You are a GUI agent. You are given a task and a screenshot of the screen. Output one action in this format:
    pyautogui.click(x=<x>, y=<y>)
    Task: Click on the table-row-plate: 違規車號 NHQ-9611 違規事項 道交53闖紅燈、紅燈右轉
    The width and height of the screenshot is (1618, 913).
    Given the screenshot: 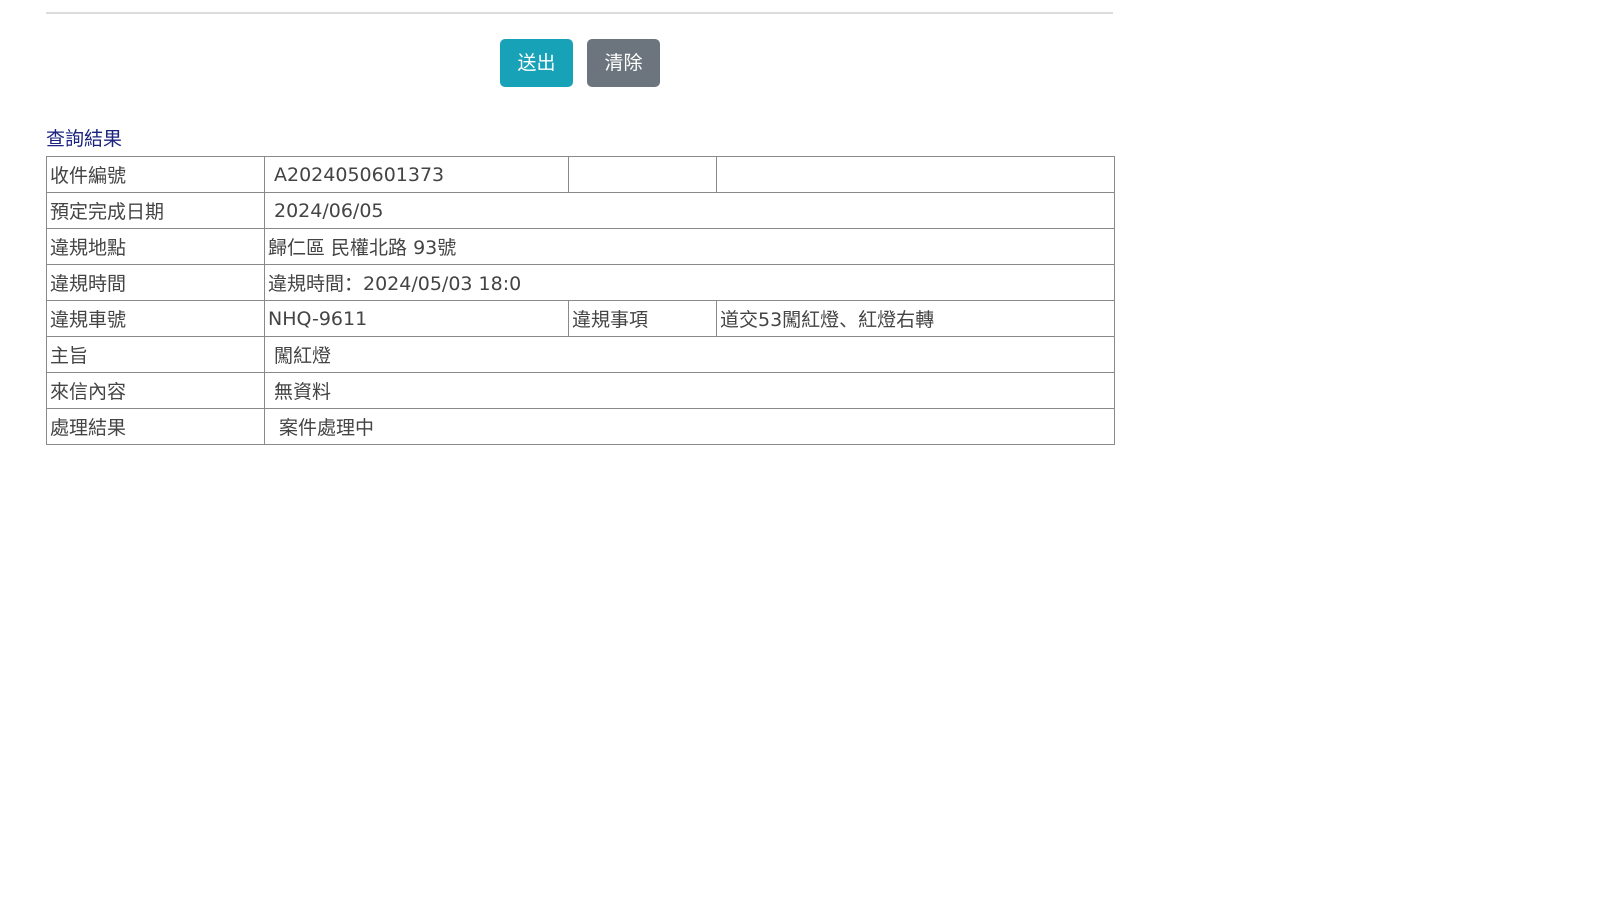 What is the action you would take?
    pyautogui.click(x=580, y=318)
    